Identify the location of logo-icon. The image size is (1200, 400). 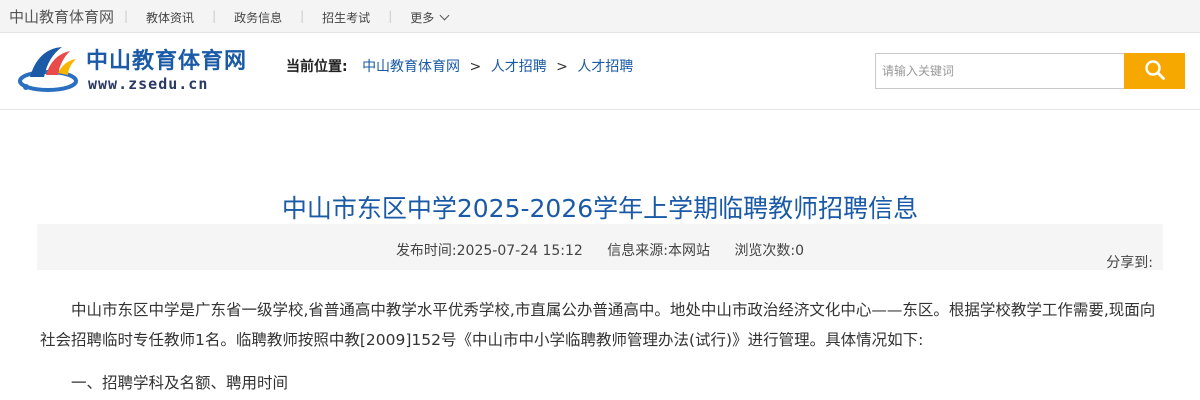
(48, 69).